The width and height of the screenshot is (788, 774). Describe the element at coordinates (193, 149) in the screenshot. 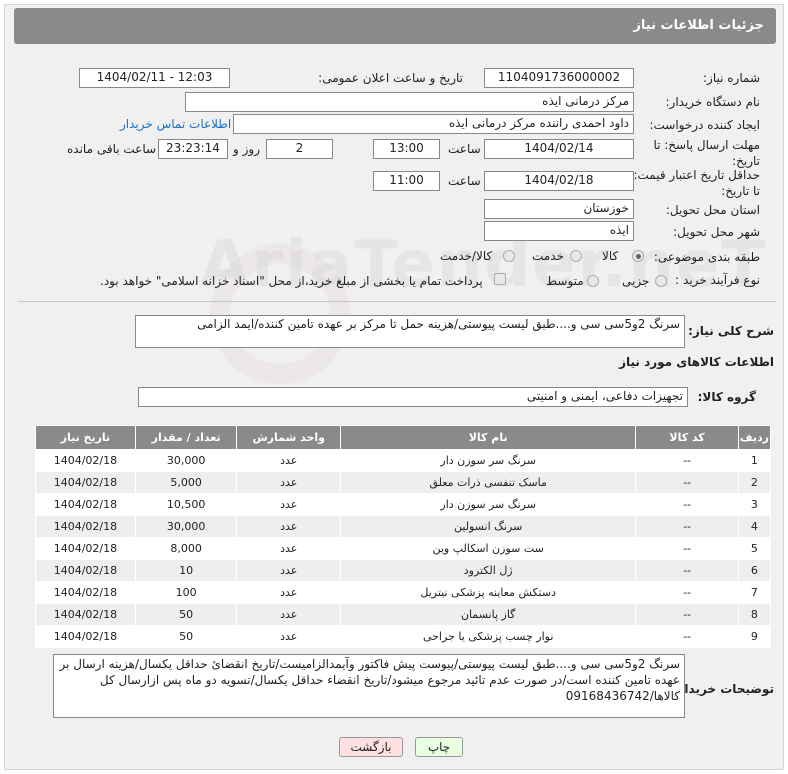

I see `remaining-time-field: 23:23:14` at that location.